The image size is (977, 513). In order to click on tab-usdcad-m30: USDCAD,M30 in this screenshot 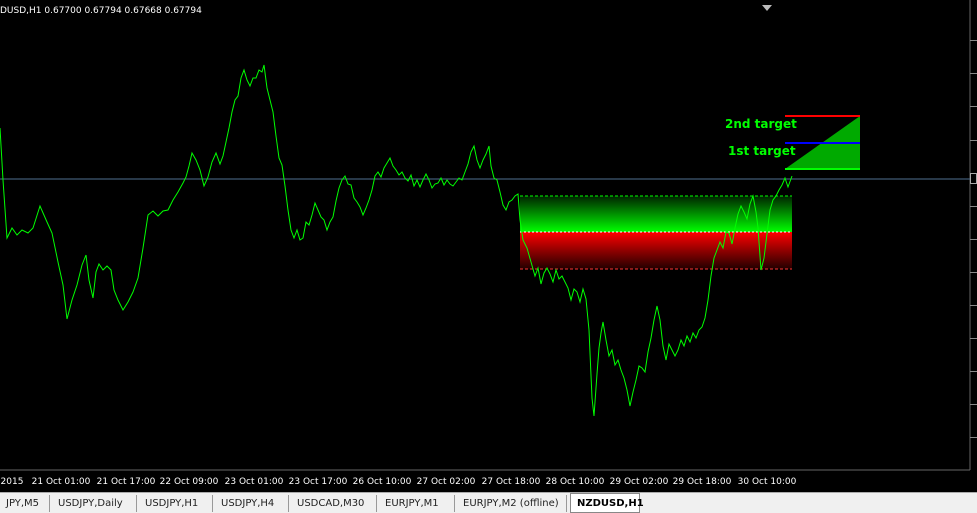, I will do `click(334, 503)`.